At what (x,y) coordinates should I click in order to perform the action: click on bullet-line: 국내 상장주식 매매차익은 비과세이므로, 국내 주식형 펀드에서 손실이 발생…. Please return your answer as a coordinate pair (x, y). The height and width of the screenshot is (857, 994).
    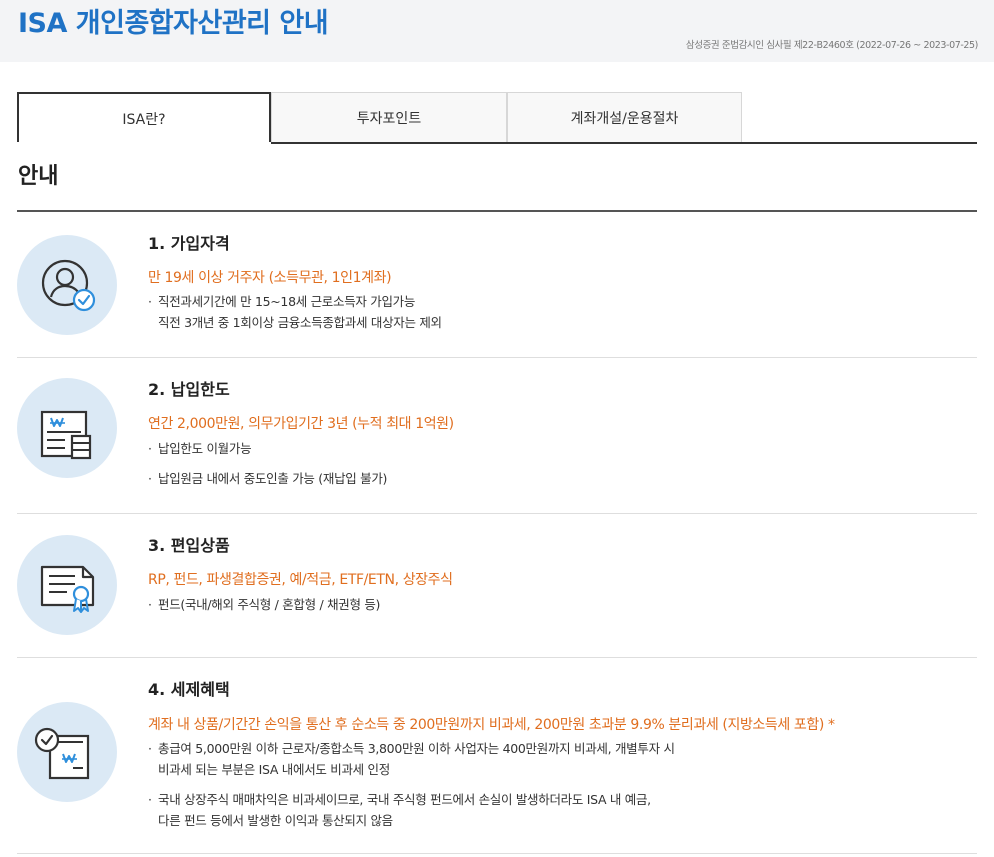
    Looking at the image, I should click on (404, 799).